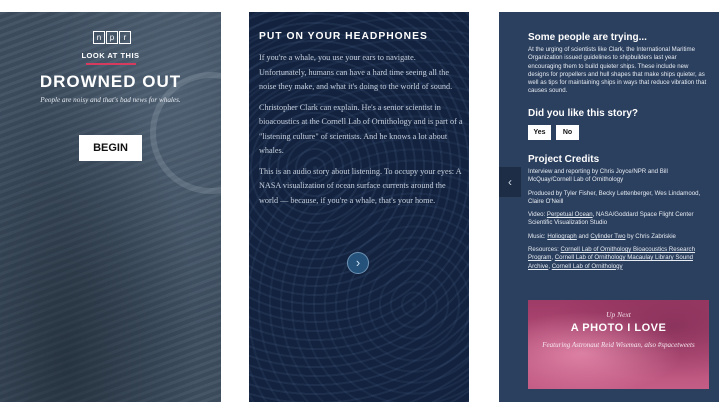 The height and width of the screenshot is (410, 720). What do you see at coordinates (110, 81) in the screenshot?
I see `story-title: DROWNED OUT` at bounding box center [110, 81].